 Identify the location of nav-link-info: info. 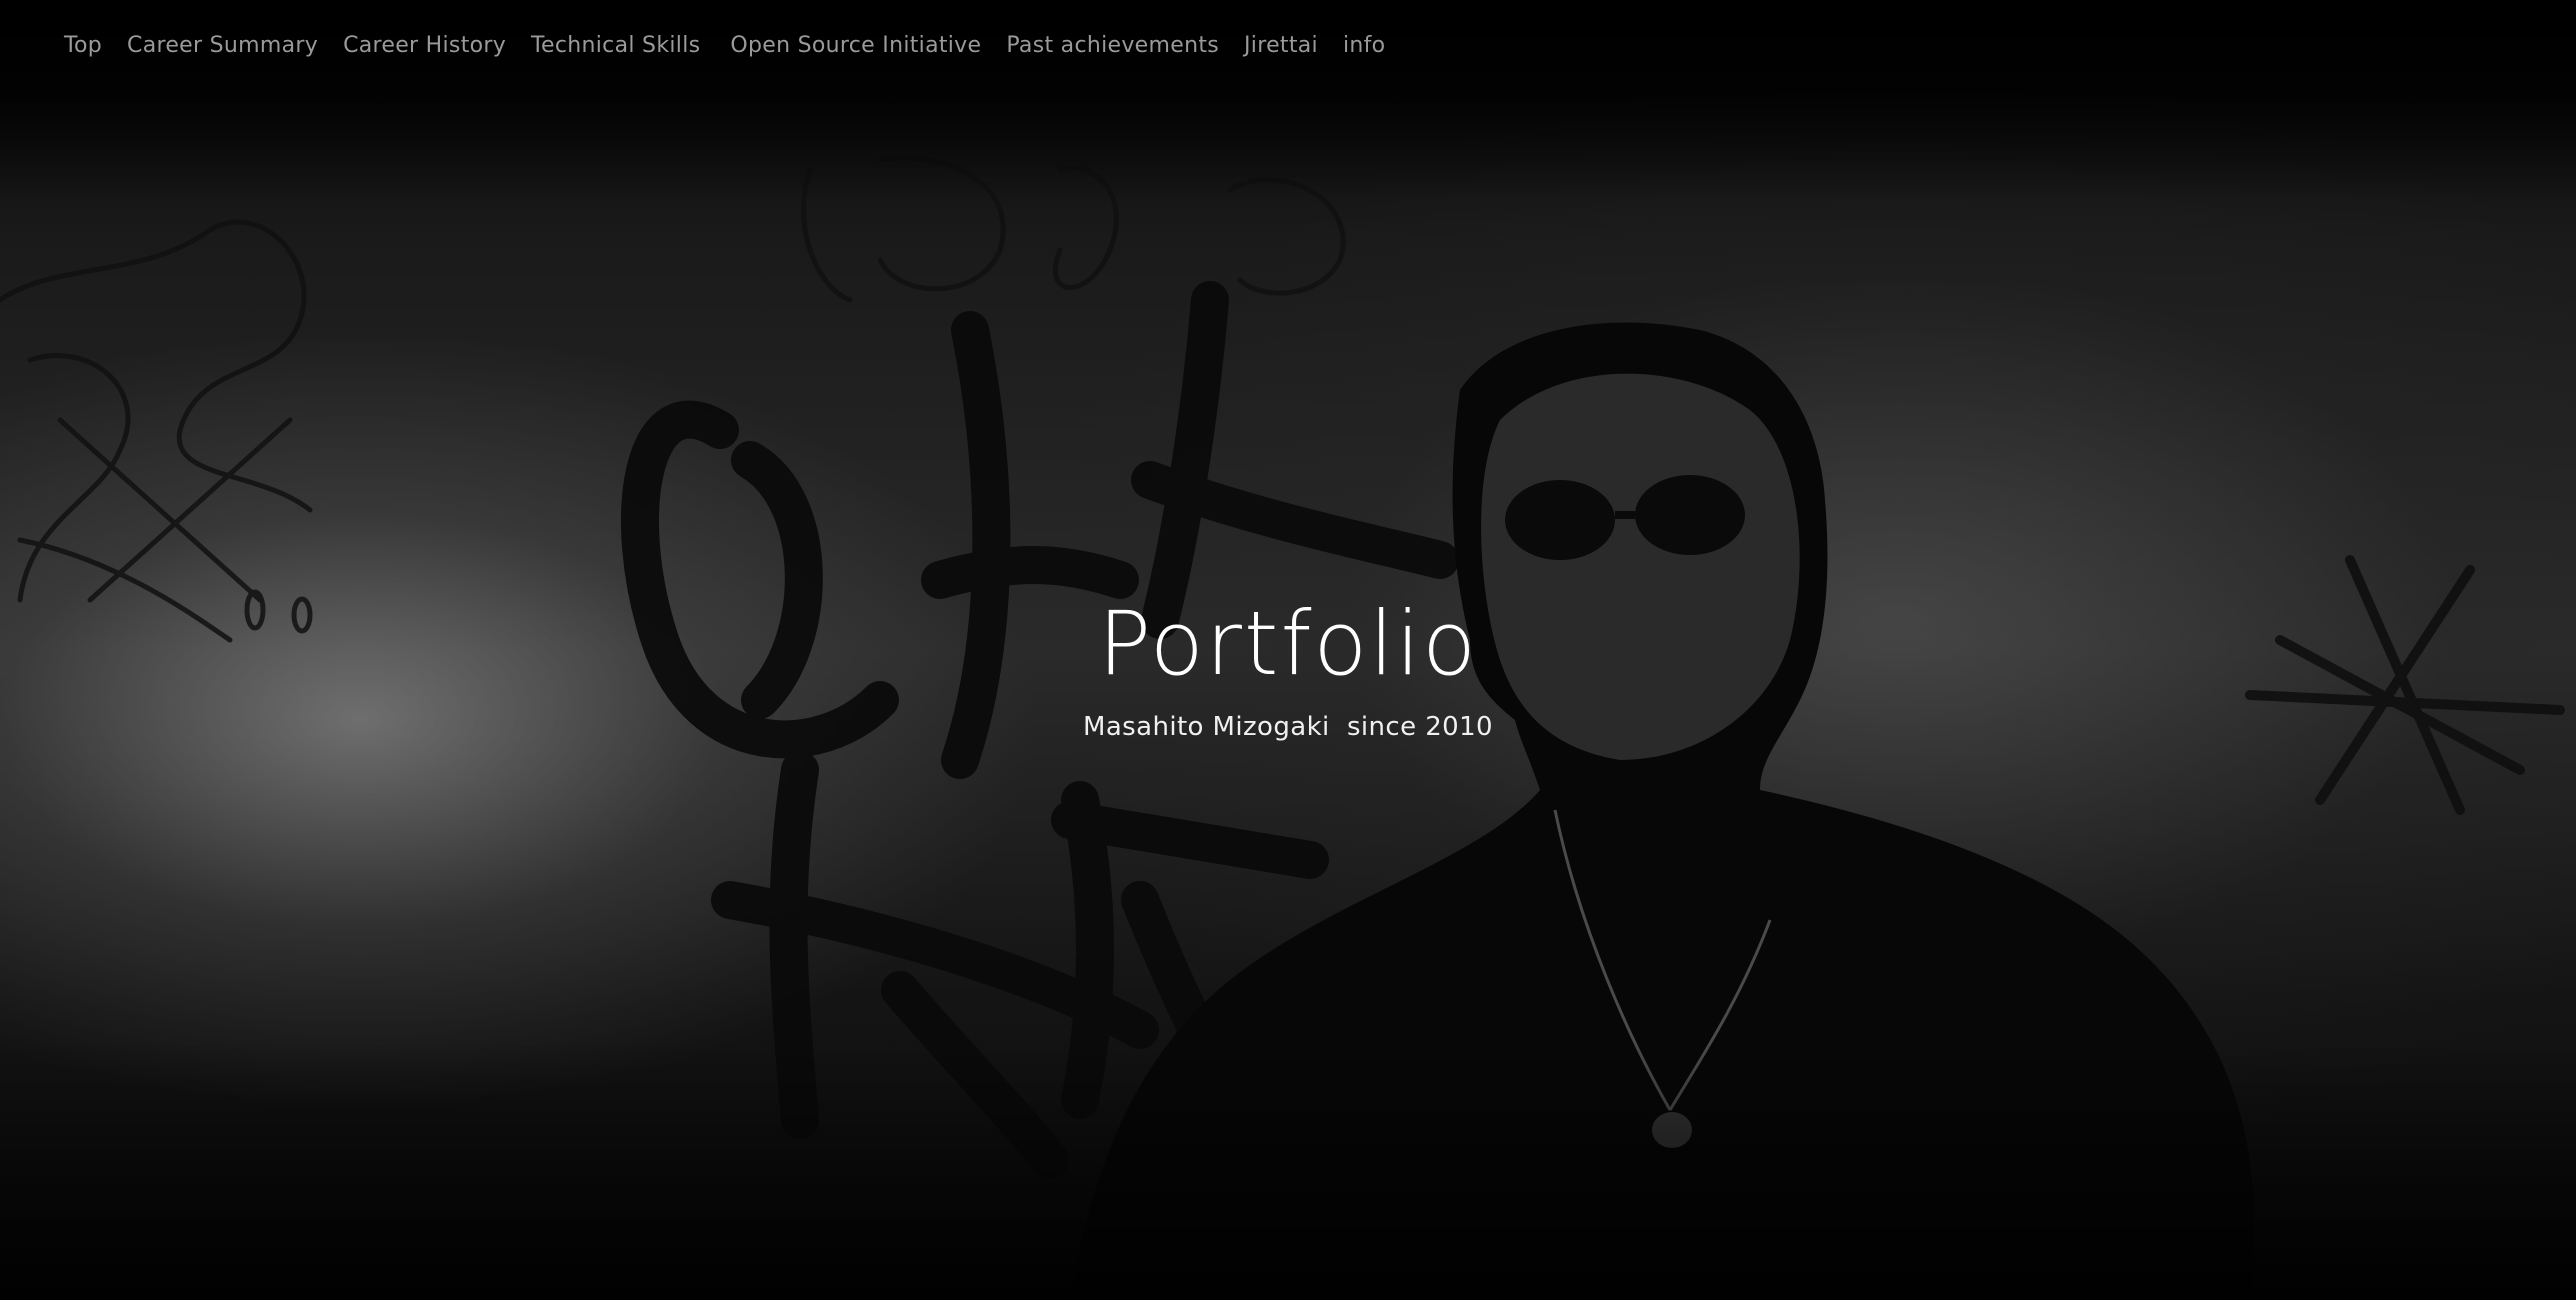
(1364, 45).